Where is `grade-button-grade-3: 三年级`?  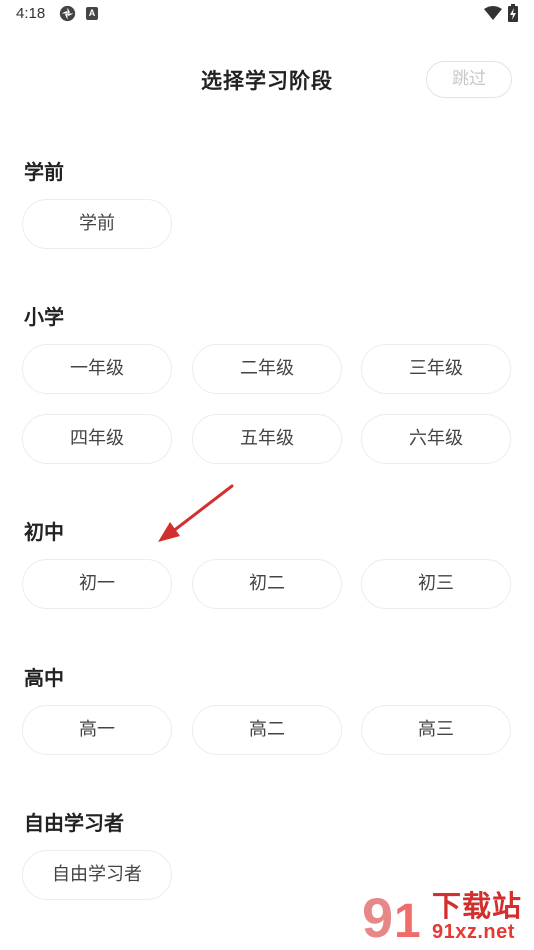 grade-button-grade-3: 三年级 is located at coordinates (436, 369).